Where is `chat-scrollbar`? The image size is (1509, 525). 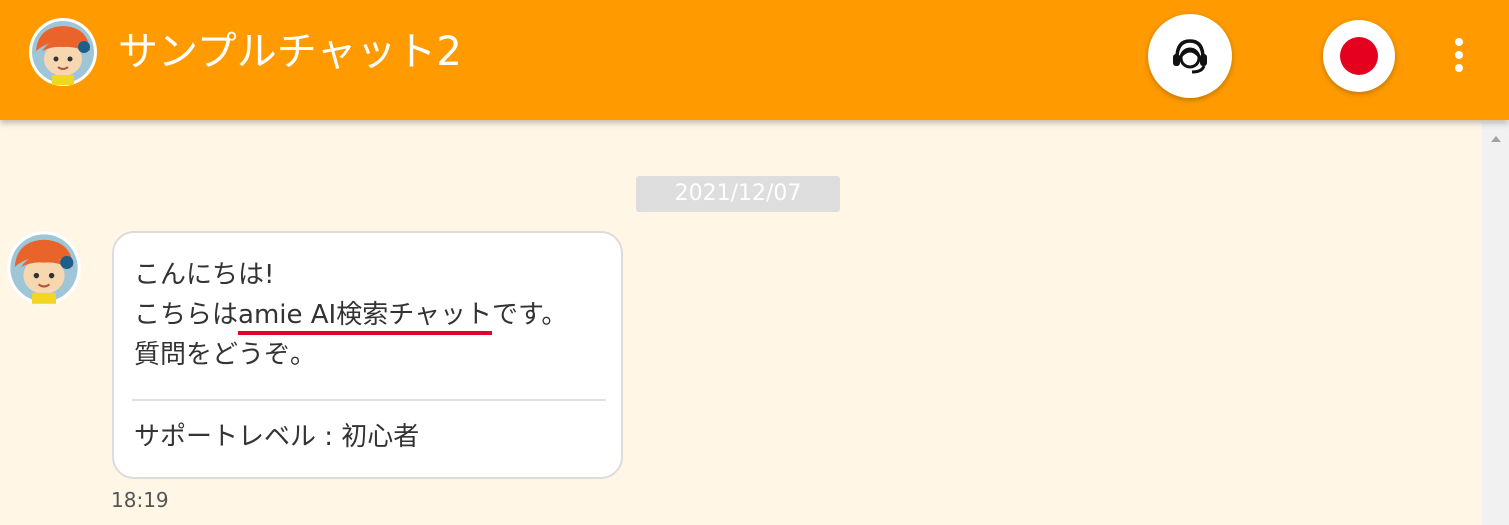 chat-scrollbar is located at coordinates (1495, 323).